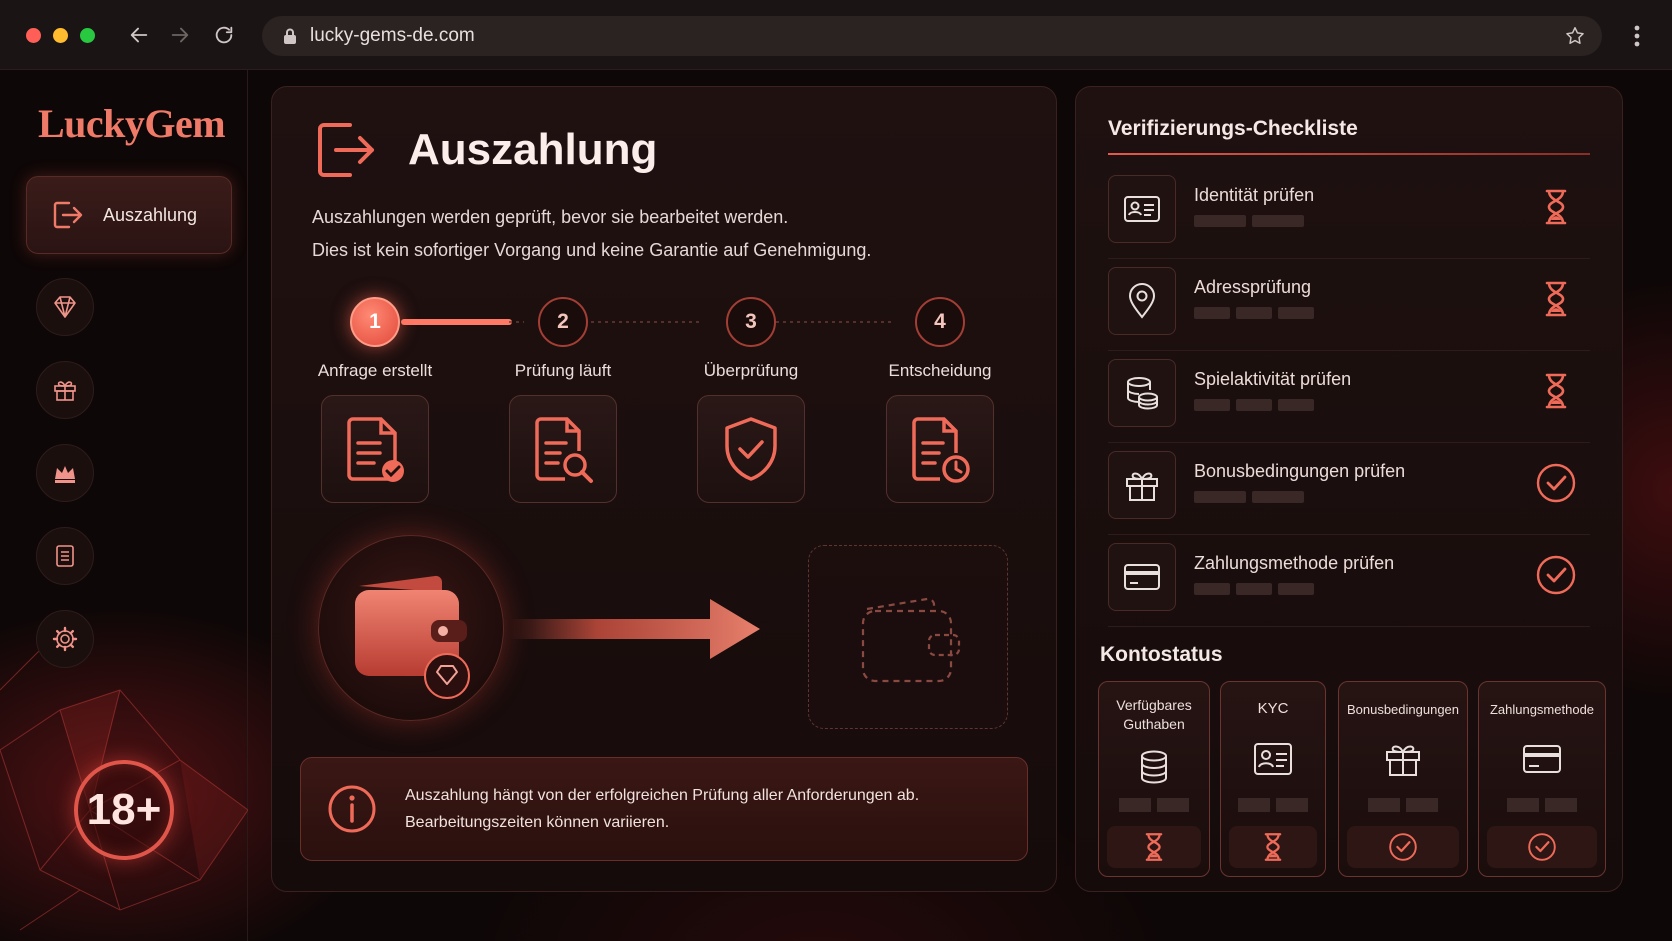 The image size is (1672, 941). Describe the element at coordinates (751, 322) in the screenshot. I see `step-number-3: 3` at that location.